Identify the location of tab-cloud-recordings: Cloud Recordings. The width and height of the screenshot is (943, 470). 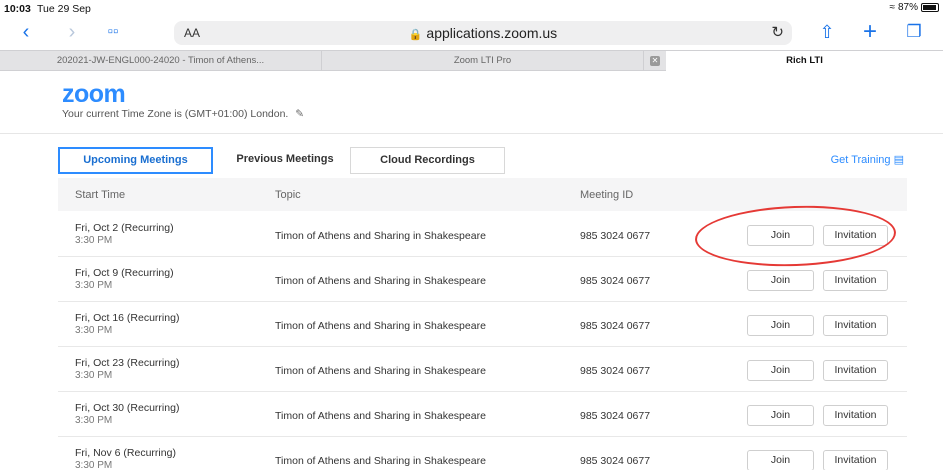
(427, 160).